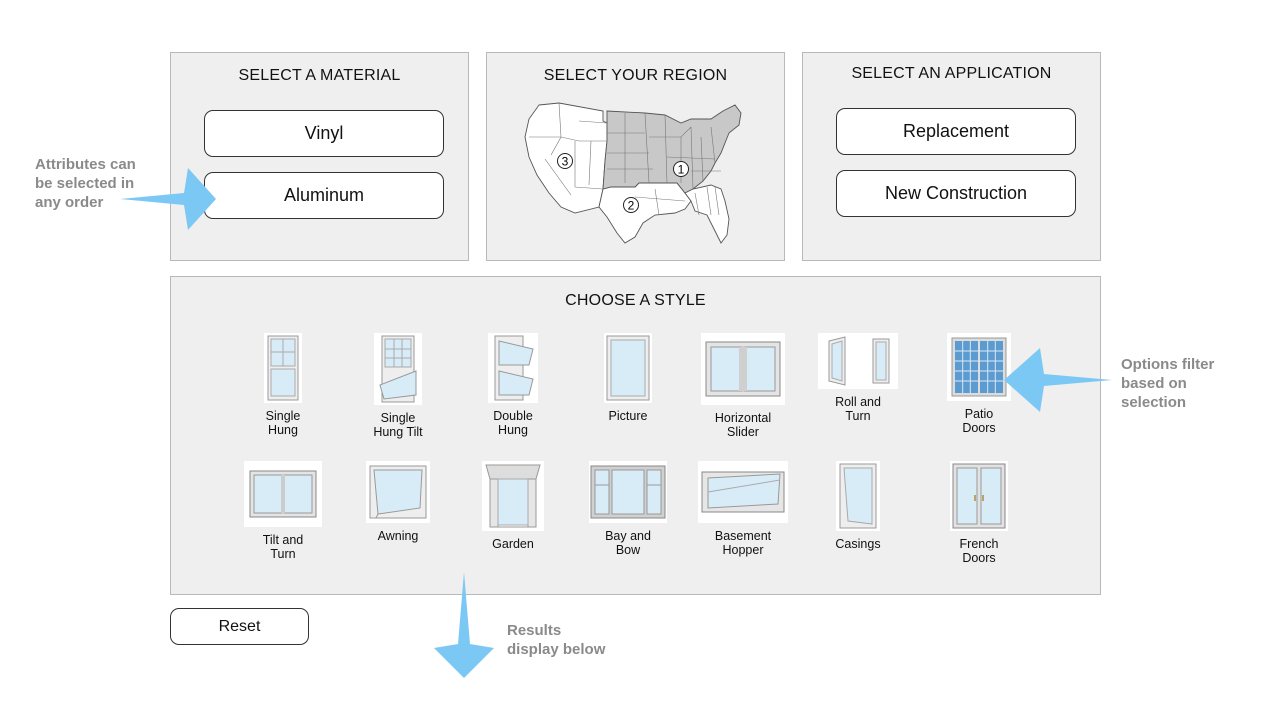 Image resolution: width=1280 pixels, height=720 pixels. Describe the element at coordinates (951, 73) in the screenshot. I see `application-title: SELECT AN APPLICATION` at that location.